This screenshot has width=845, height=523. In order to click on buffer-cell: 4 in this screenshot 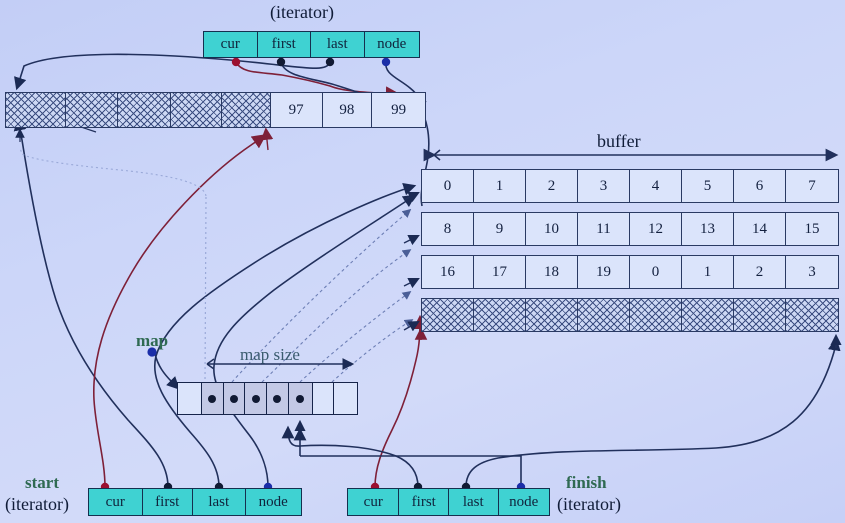, I will do `click(656, 186)`.